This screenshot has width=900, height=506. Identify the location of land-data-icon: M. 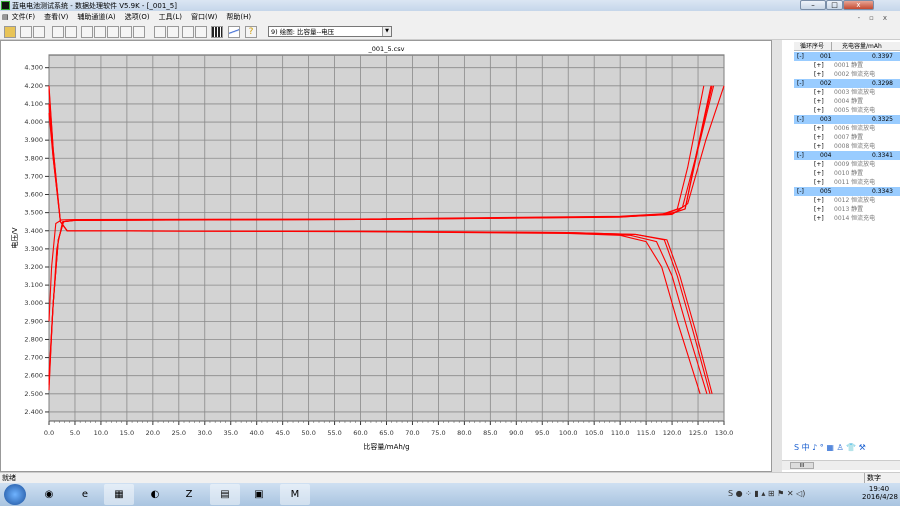
(295, 494).